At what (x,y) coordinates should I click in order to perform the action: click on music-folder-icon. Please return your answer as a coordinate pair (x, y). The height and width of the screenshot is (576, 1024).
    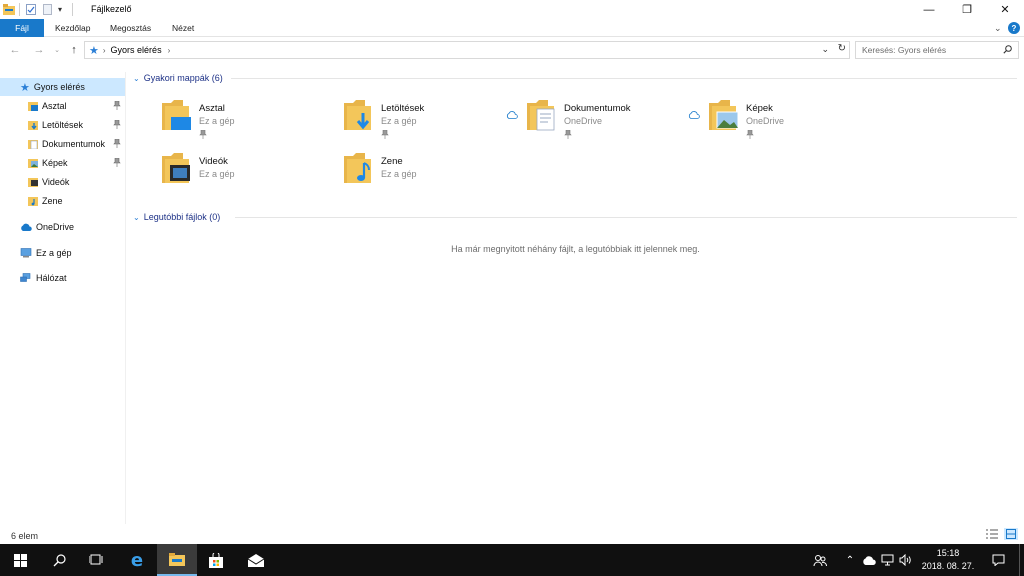
    Looking at the image, I should click on (33, 201).